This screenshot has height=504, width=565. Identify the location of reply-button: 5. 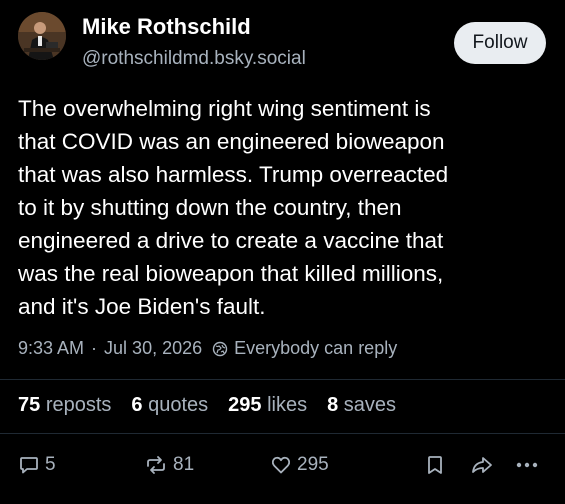
(37, 465).